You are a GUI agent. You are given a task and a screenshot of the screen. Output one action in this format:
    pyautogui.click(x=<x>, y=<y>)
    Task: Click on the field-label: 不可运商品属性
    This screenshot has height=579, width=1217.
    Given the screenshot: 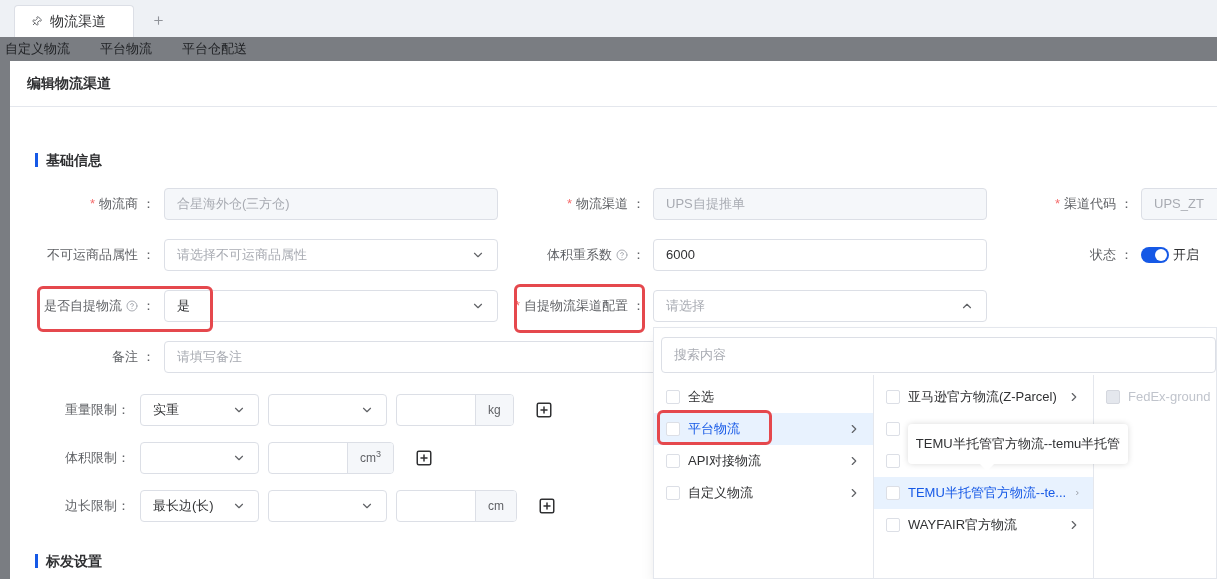 What is the action you would take?
    pyautogui.click(x=92, y=255)
    